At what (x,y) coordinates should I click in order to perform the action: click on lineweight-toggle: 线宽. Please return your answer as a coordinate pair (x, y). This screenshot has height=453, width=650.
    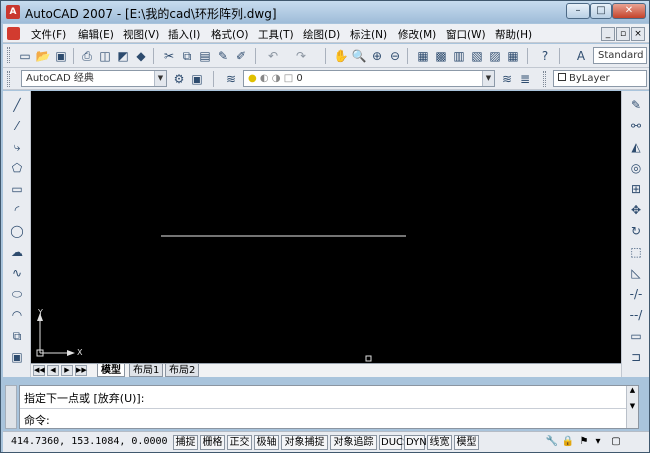
    Looking at the image, I should click on (439, 442).